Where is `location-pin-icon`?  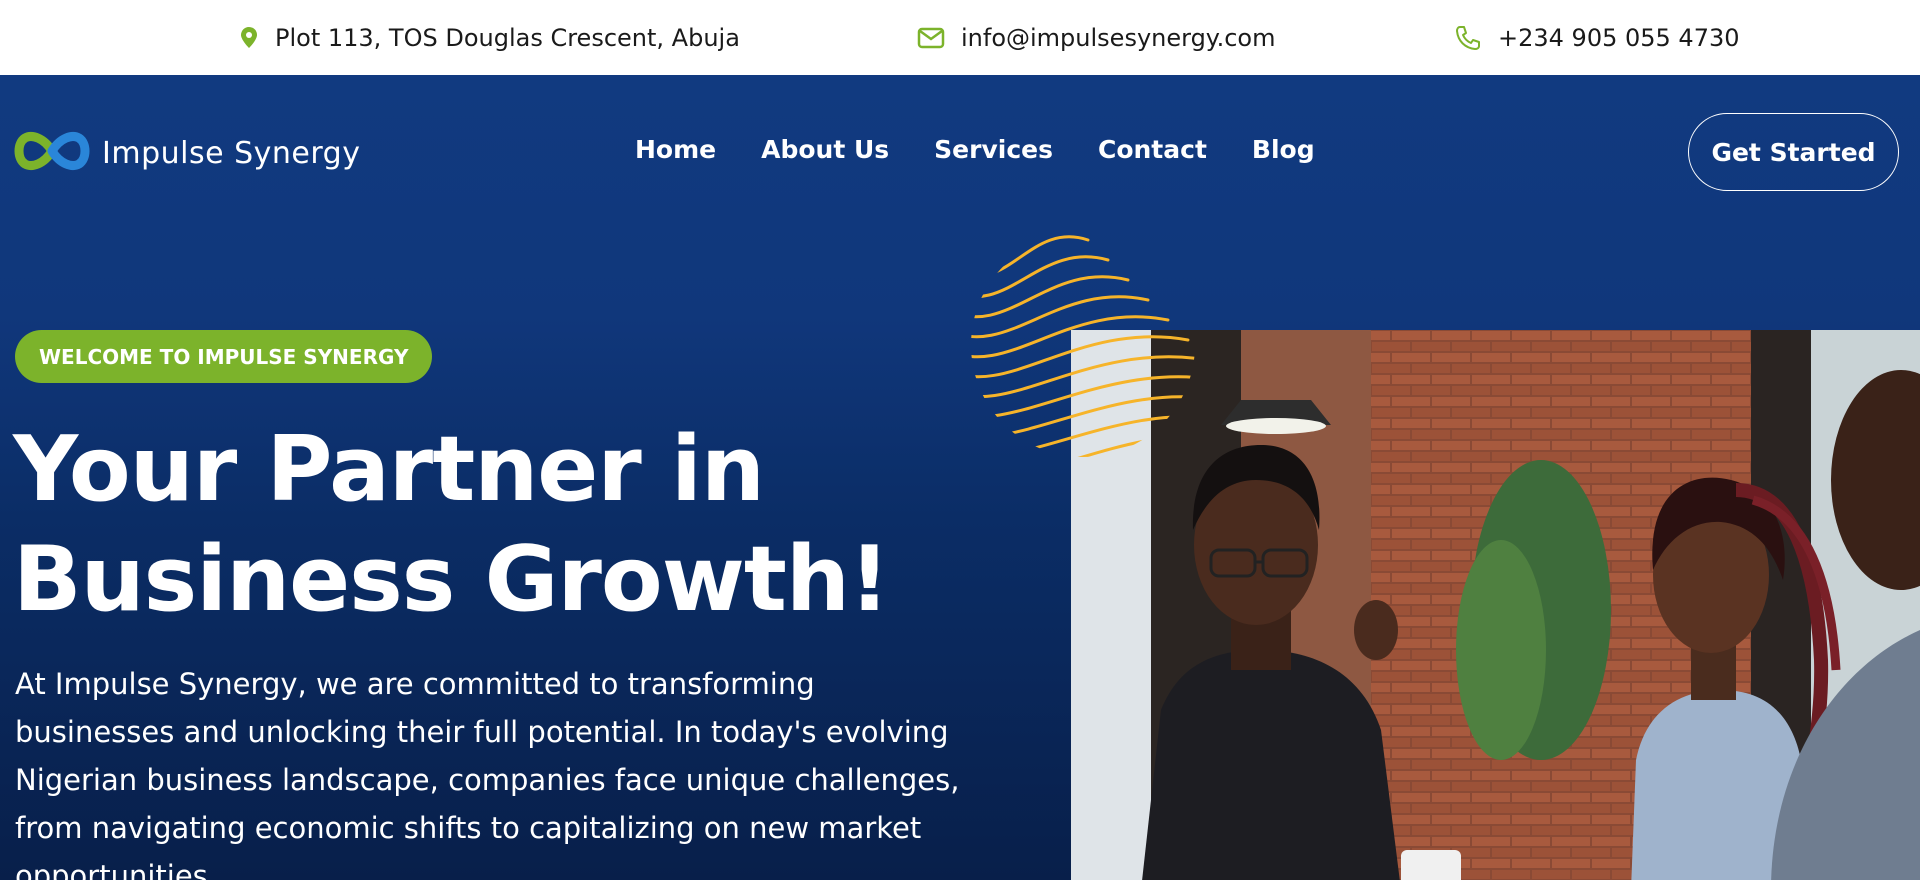
location-pin-icon is located at coordinates (249, 38).